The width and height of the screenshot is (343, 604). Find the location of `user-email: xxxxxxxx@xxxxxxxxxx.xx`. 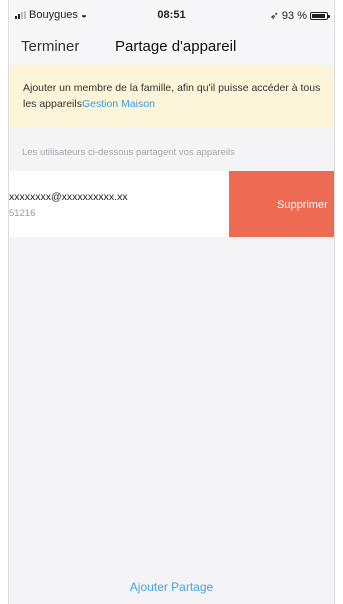

user-email: xxxxxxxx@xxxxxxxxxx.xx is located at coordinates (68, 197).